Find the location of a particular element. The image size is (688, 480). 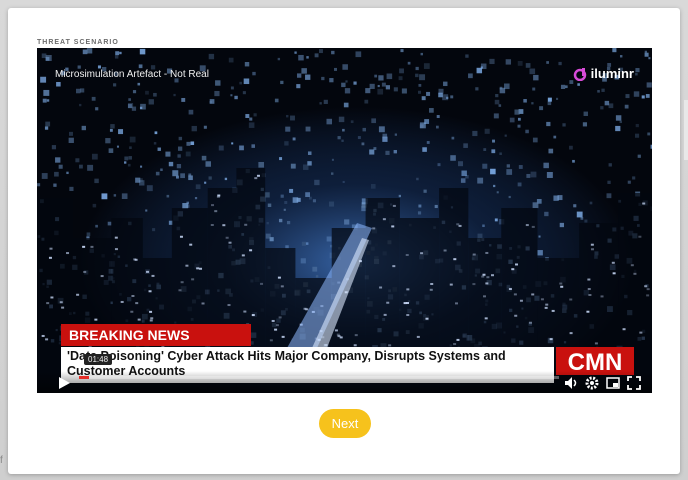

section-label: THREAT SCENARIO is located at coordinates (78, 42).